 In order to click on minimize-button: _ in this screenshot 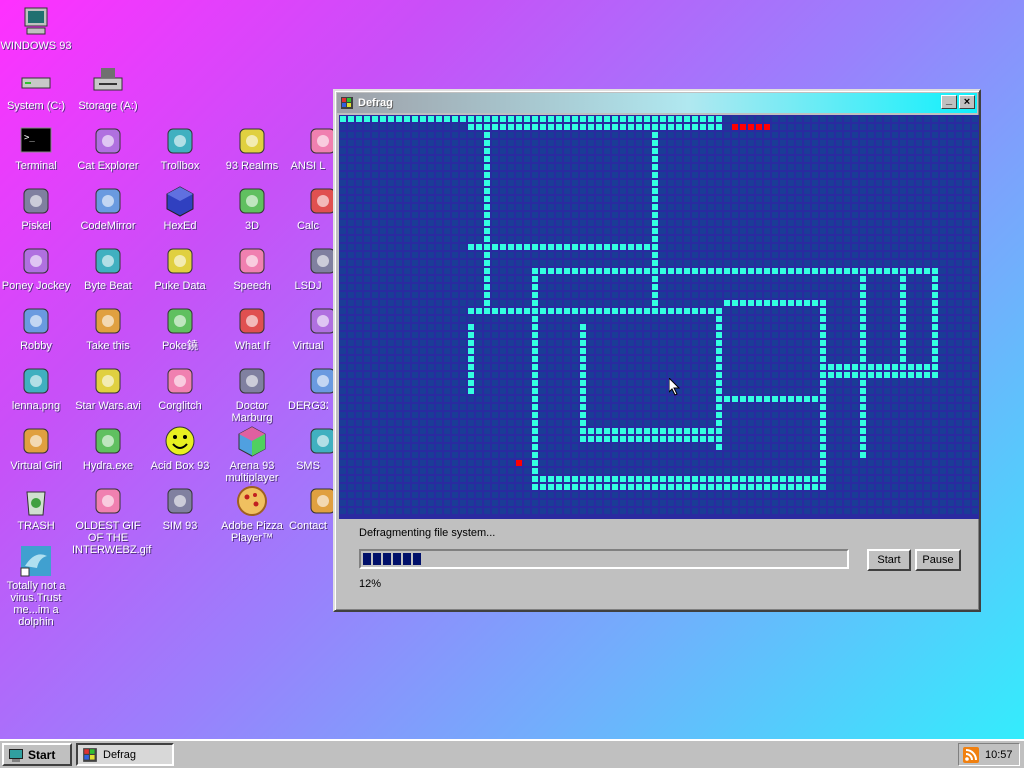, I will do `click(949, 101)`.